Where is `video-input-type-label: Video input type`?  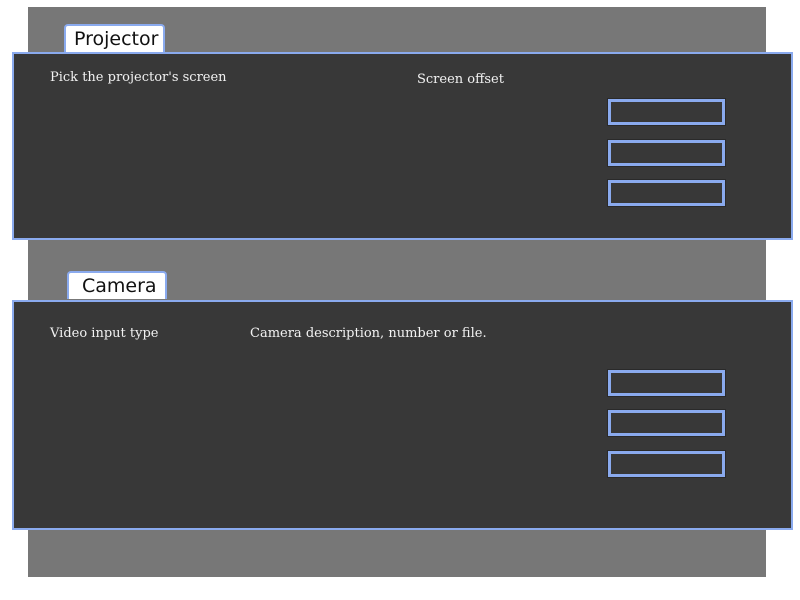 video-input-type-label: Video input type is located at coordinates (104, 333).